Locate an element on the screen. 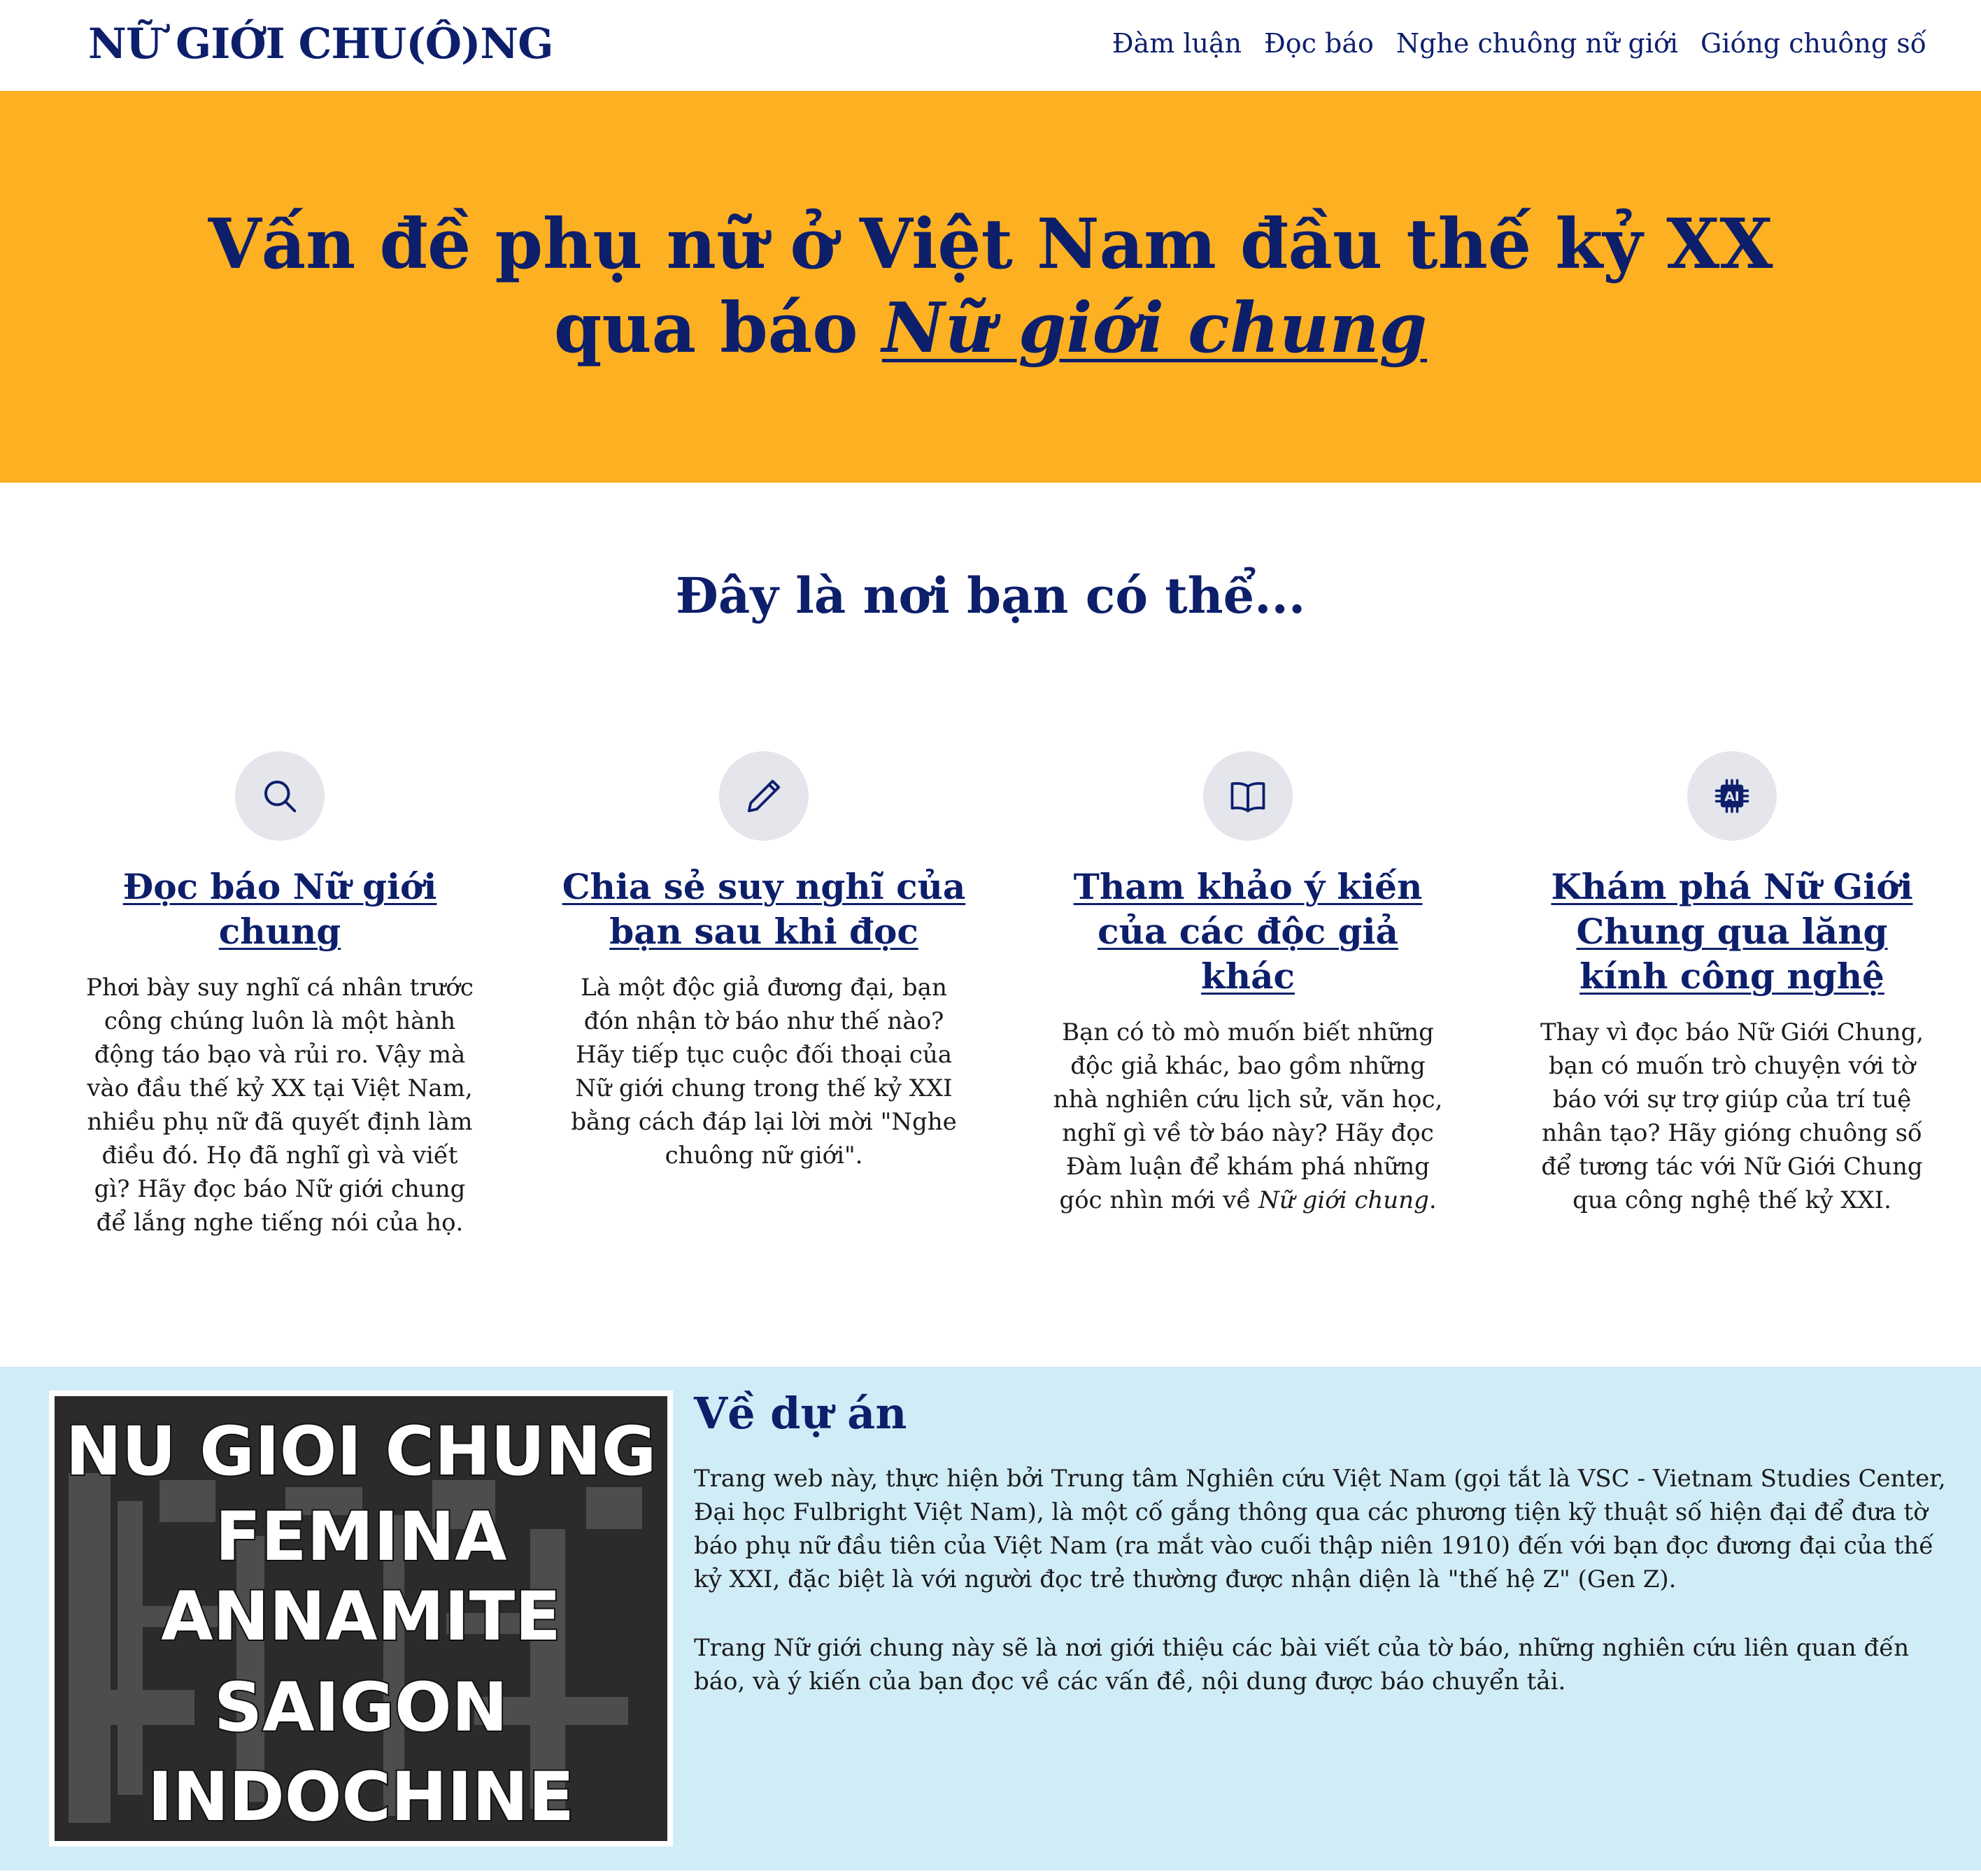 The width and height of the screenshot is (1981, 1876). hero-title-line1: Vấn đề phụ nữ ở Việt Nam đầu thế kỷ XX is located at coordinates (991, 244).